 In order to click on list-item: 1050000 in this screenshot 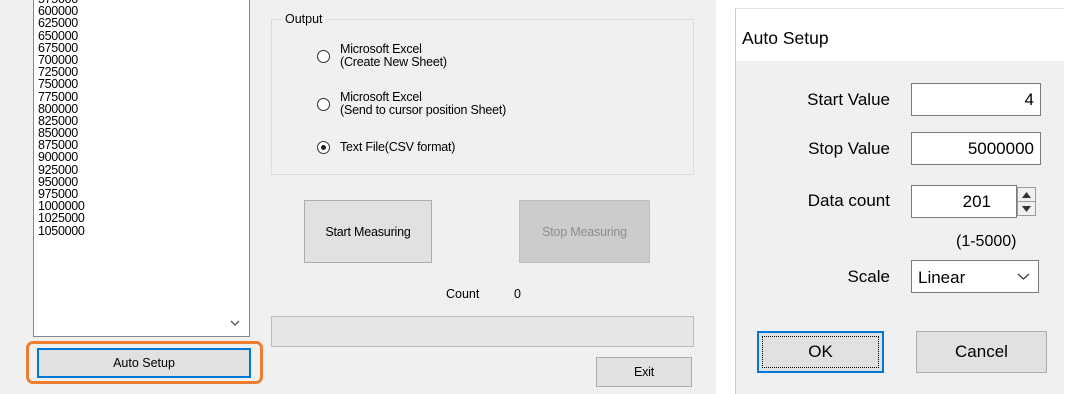, I will do `click(61, 230)`.